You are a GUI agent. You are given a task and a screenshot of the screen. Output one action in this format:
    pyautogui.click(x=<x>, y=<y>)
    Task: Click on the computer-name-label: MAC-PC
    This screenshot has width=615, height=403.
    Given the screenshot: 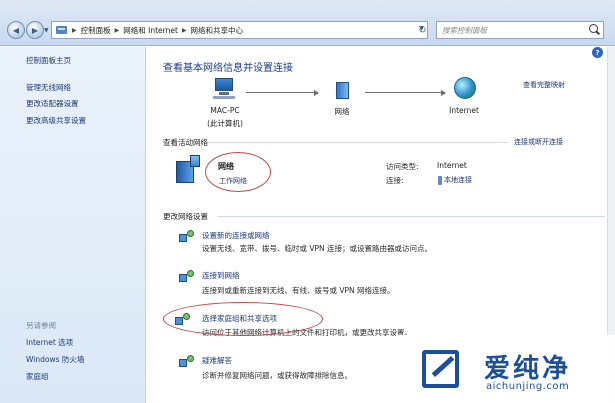 What is the action you would take?
    pyautogui.click(x=225, y=110)
    